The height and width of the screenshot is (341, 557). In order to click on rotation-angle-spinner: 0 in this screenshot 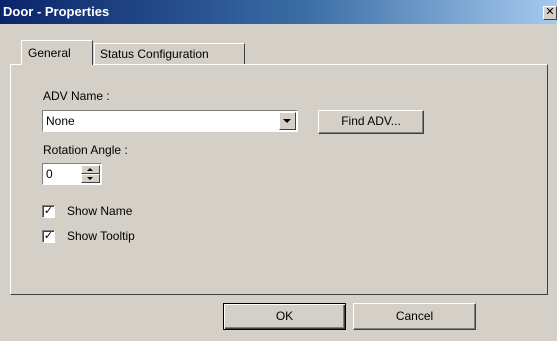, I will do `click(72, 174)`.